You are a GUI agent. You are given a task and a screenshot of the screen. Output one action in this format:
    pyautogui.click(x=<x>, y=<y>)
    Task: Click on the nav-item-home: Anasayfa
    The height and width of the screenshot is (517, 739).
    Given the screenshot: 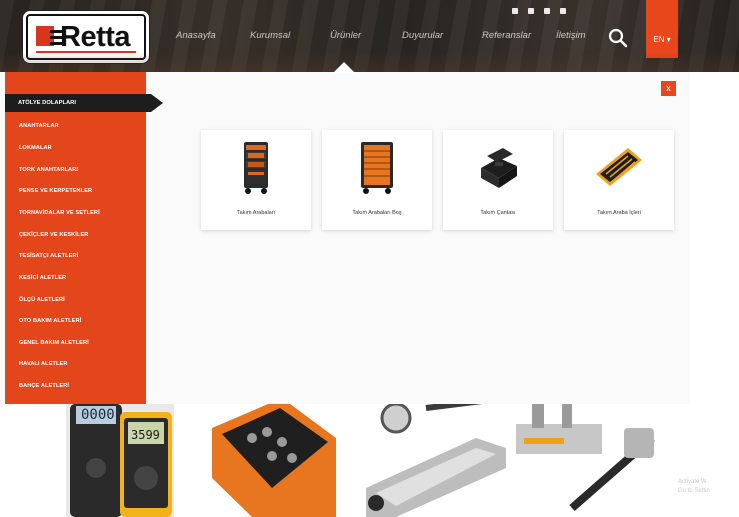 What is the action you would take?
    pyautogui.click(x=196, y=35)
    